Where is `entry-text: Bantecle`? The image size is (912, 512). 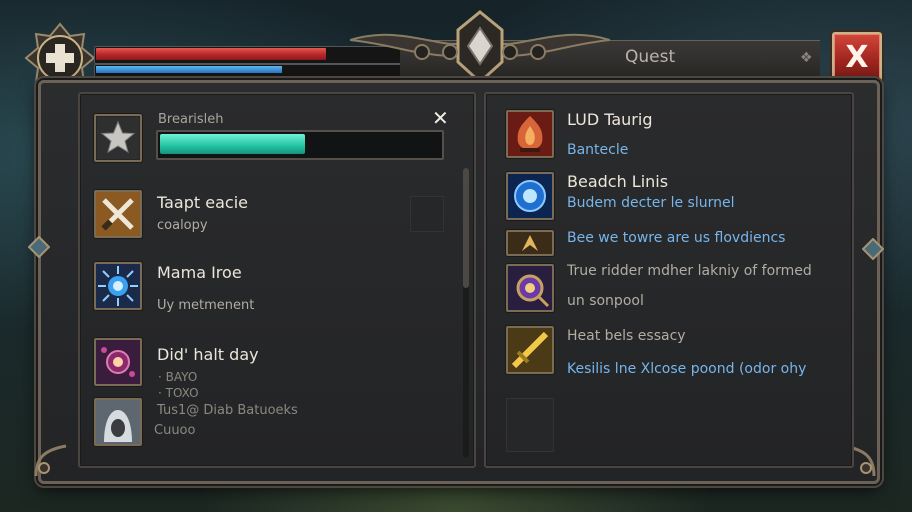 entry-text: Bantecle is located at coordinates (598, 150).